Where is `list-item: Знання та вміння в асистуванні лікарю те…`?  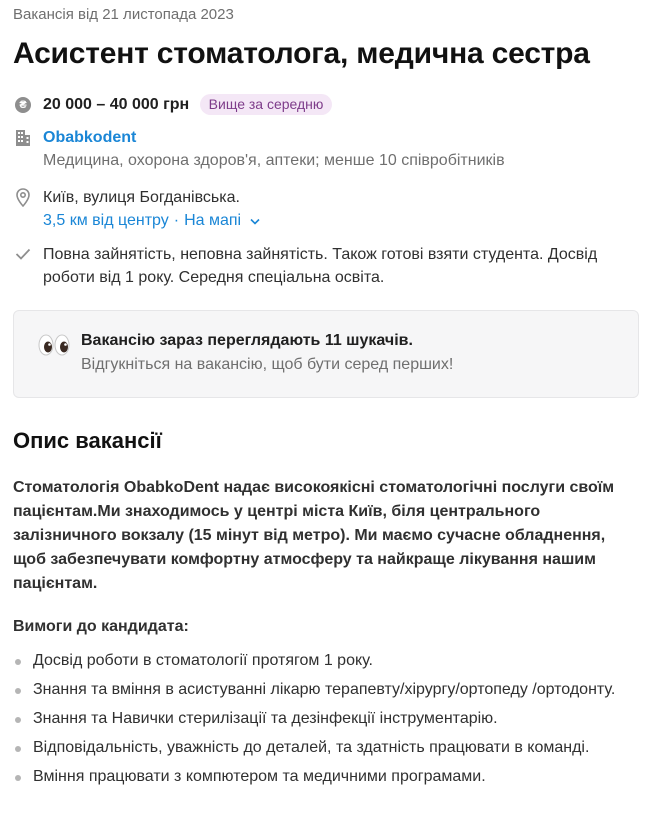
list-item: Знання та вміння в асистуванні лікарю те… is located at coordinates (328, 690).